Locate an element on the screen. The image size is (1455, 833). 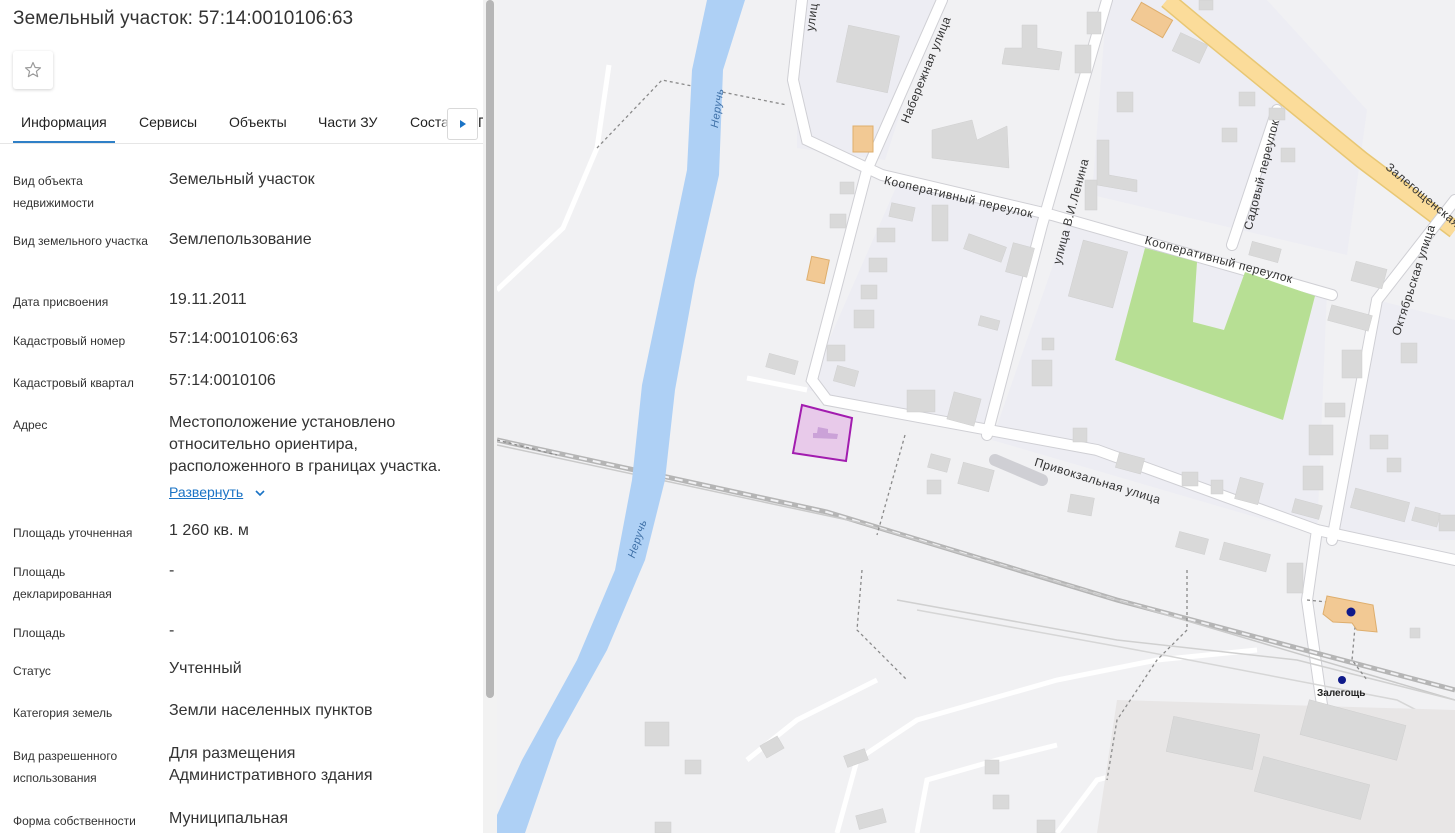
label-permitted-use: Вид разрешенного использования is located at coordinates (65, 767).